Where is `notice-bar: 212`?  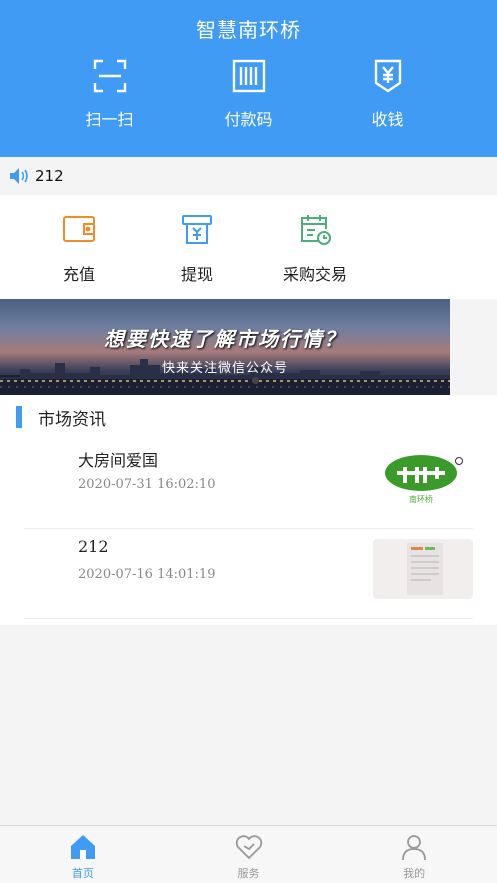
notice-bar: 212 is located at coordinates (248, 176).